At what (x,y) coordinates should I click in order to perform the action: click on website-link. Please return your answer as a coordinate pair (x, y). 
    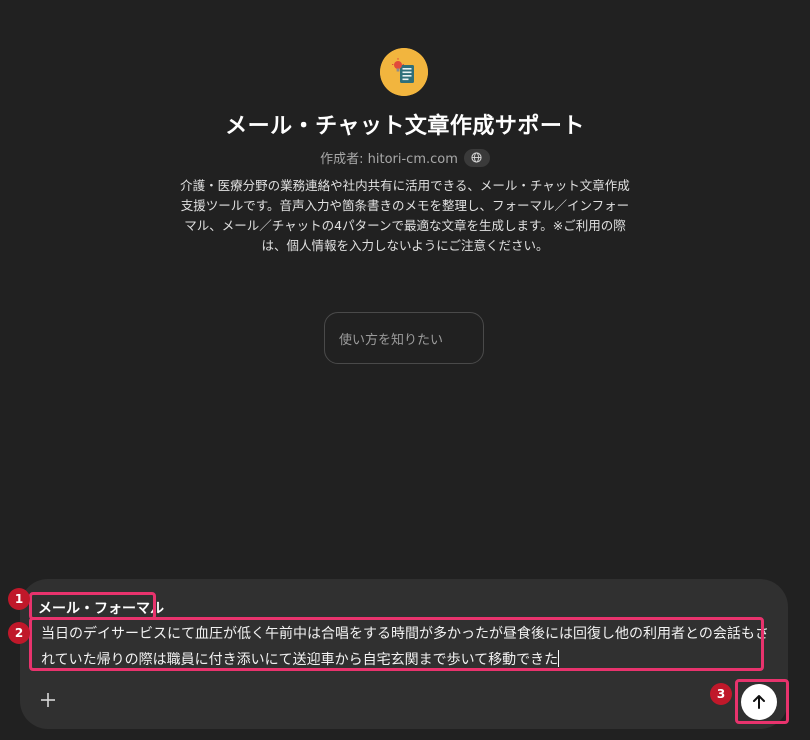
    Looking at the image, I should click on (476, 157).